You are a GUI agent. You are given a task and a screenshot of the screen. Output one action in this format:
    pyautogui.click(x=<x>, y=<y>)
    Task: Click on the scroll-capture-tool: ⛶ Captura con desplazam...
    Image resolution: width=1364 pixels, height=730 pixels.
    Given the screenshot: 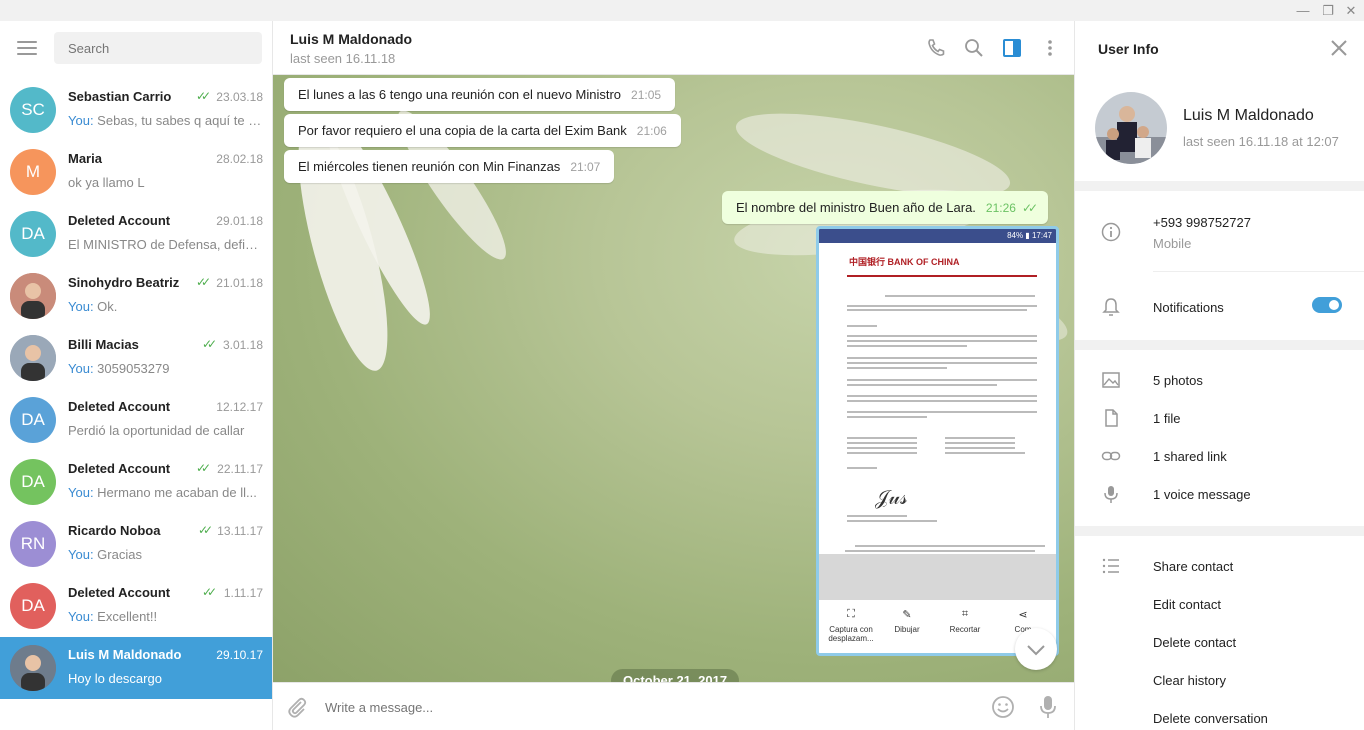 What is the action you would take?
    pyautogui.click(x=851, y=625)
    